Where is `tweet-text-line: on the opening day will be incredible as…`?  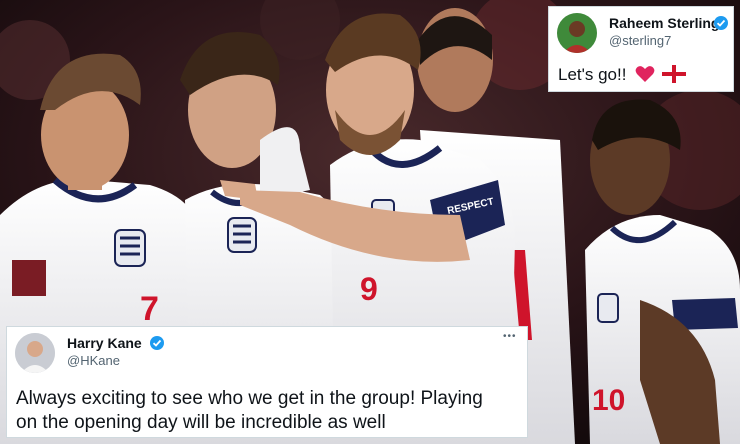
tweet-text-line: on the opening day will be incredible as… is located at coordinates (201, 422).